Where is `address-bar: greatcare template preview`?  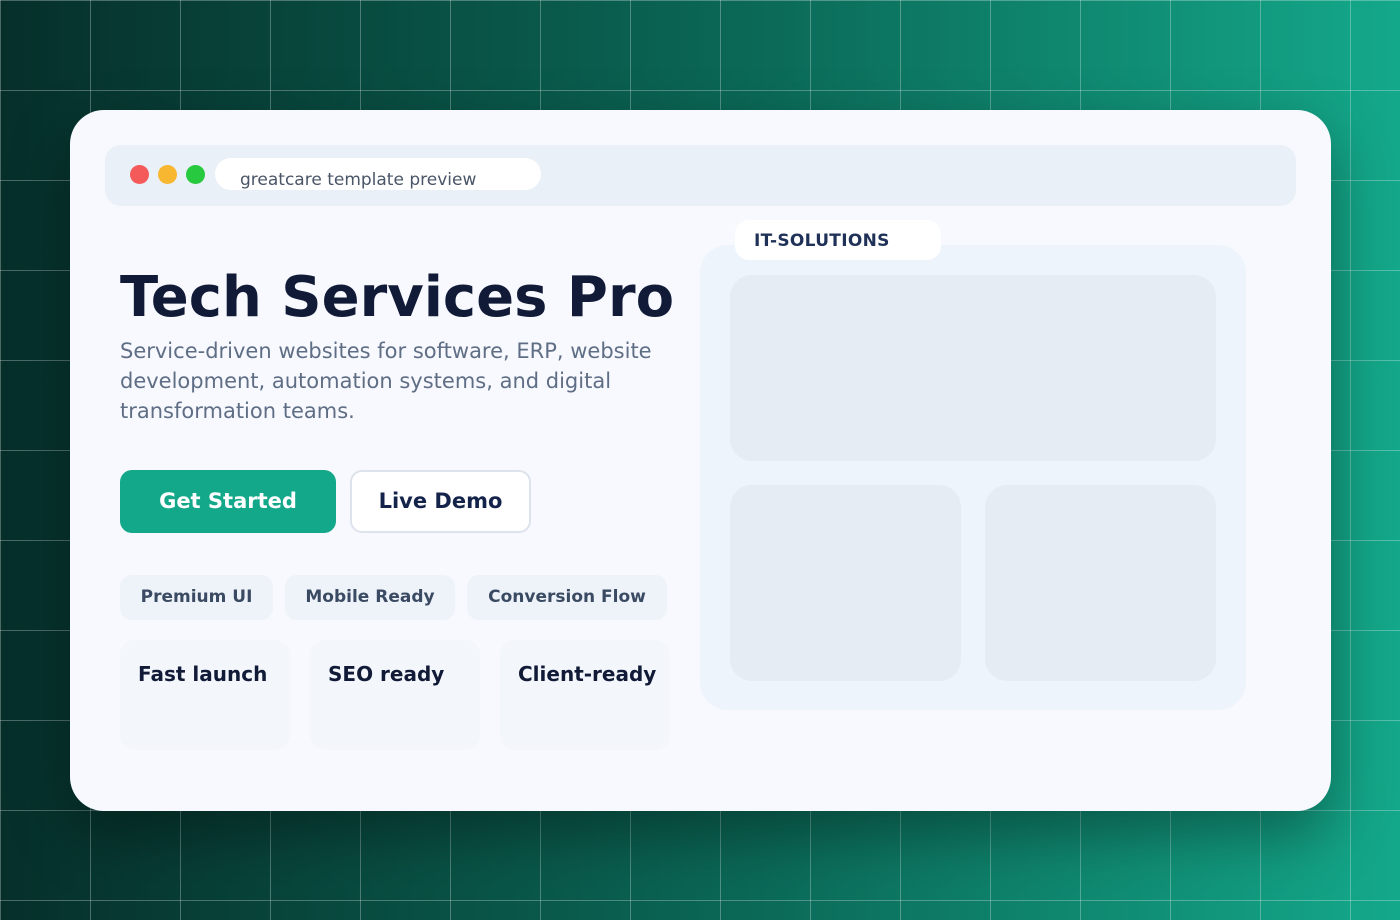 address-bar: greatcare template preview is located at coordinates (378, 174).